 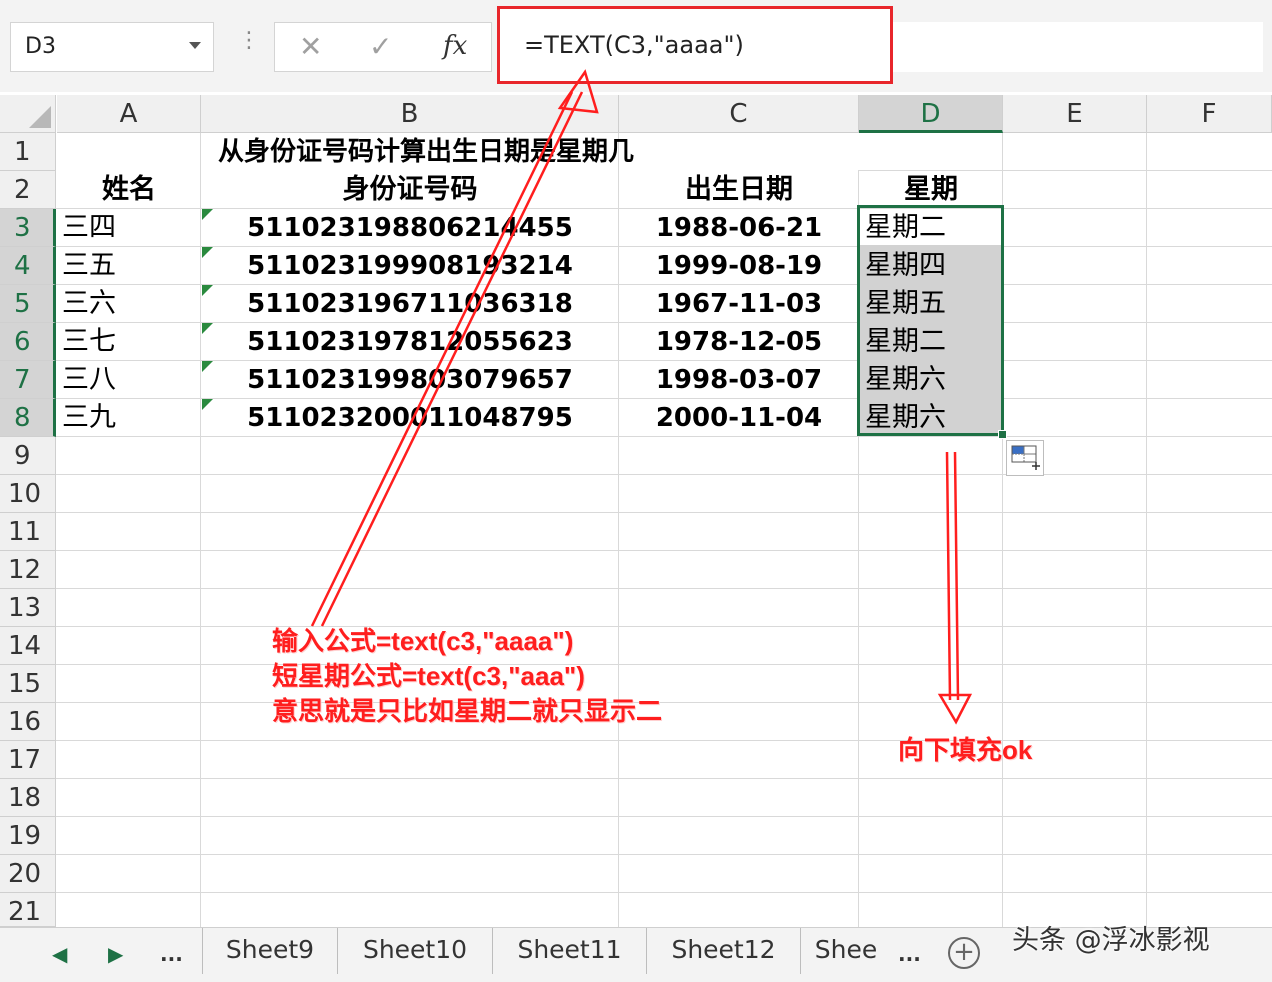 What do you see at coordinates (410, 380) in the screenshot?
I see `cell-id: 511023199803079657` at bounding box center [410, 380].